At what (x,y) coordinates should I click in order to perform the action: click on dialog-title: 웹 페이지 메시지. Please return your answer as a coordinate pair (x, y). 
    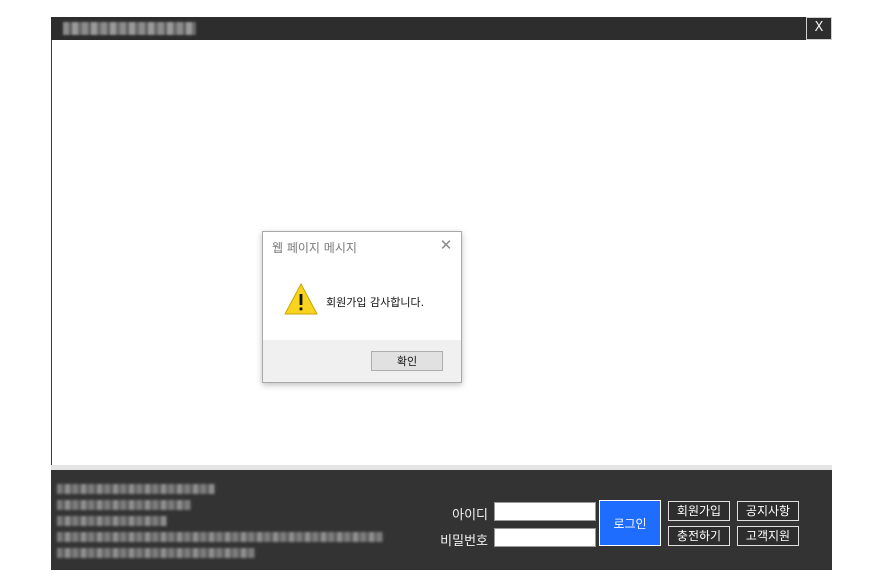
    Looking at the image, I should click on (314, 248).